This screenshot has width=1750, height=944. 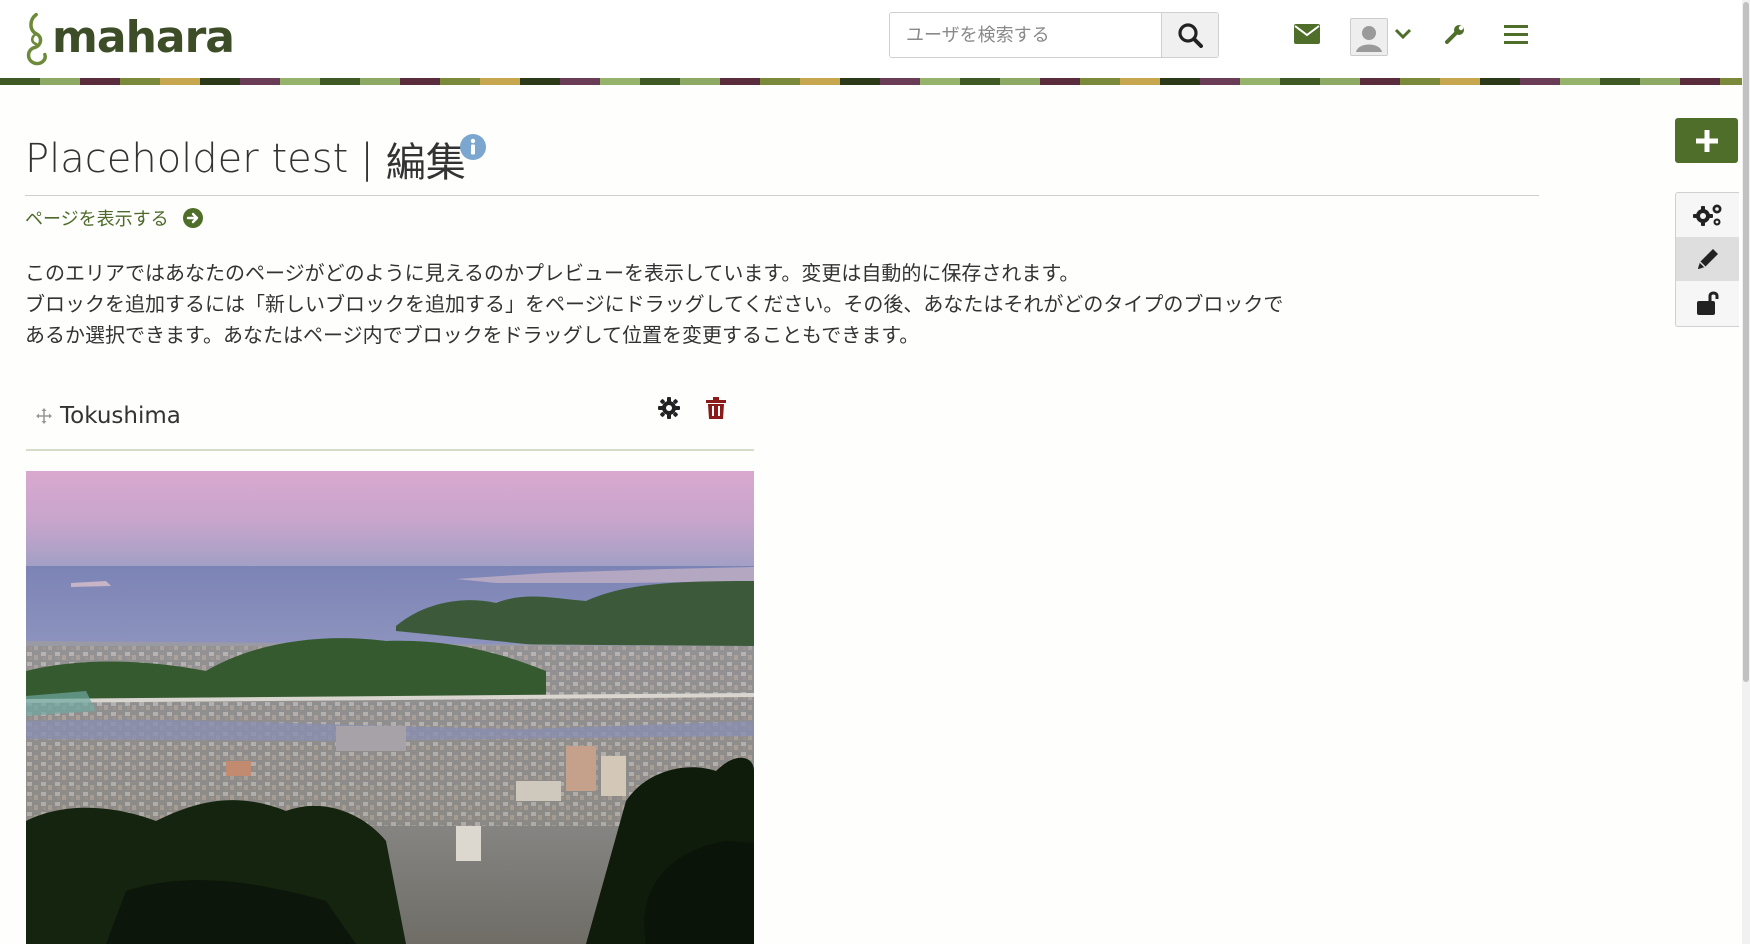 I want to click on page-title-name: Placeholder test, so click(x=187, y=159).